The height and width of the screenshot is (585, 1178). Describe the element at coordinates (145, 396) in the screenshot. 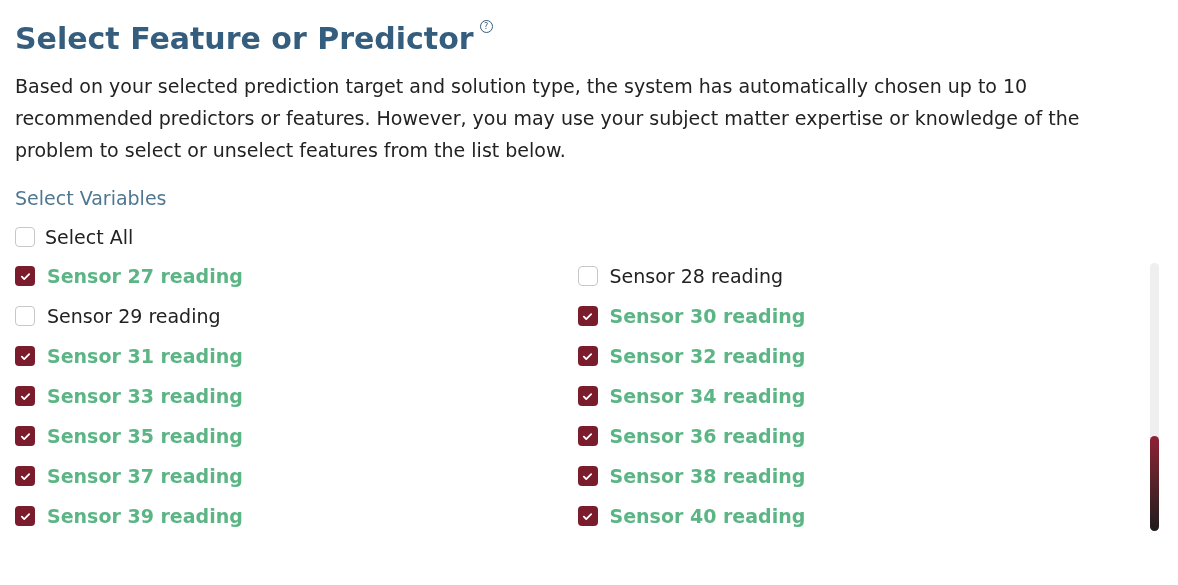

I see `checkbox-label: Sensor 33 reading` at that location.